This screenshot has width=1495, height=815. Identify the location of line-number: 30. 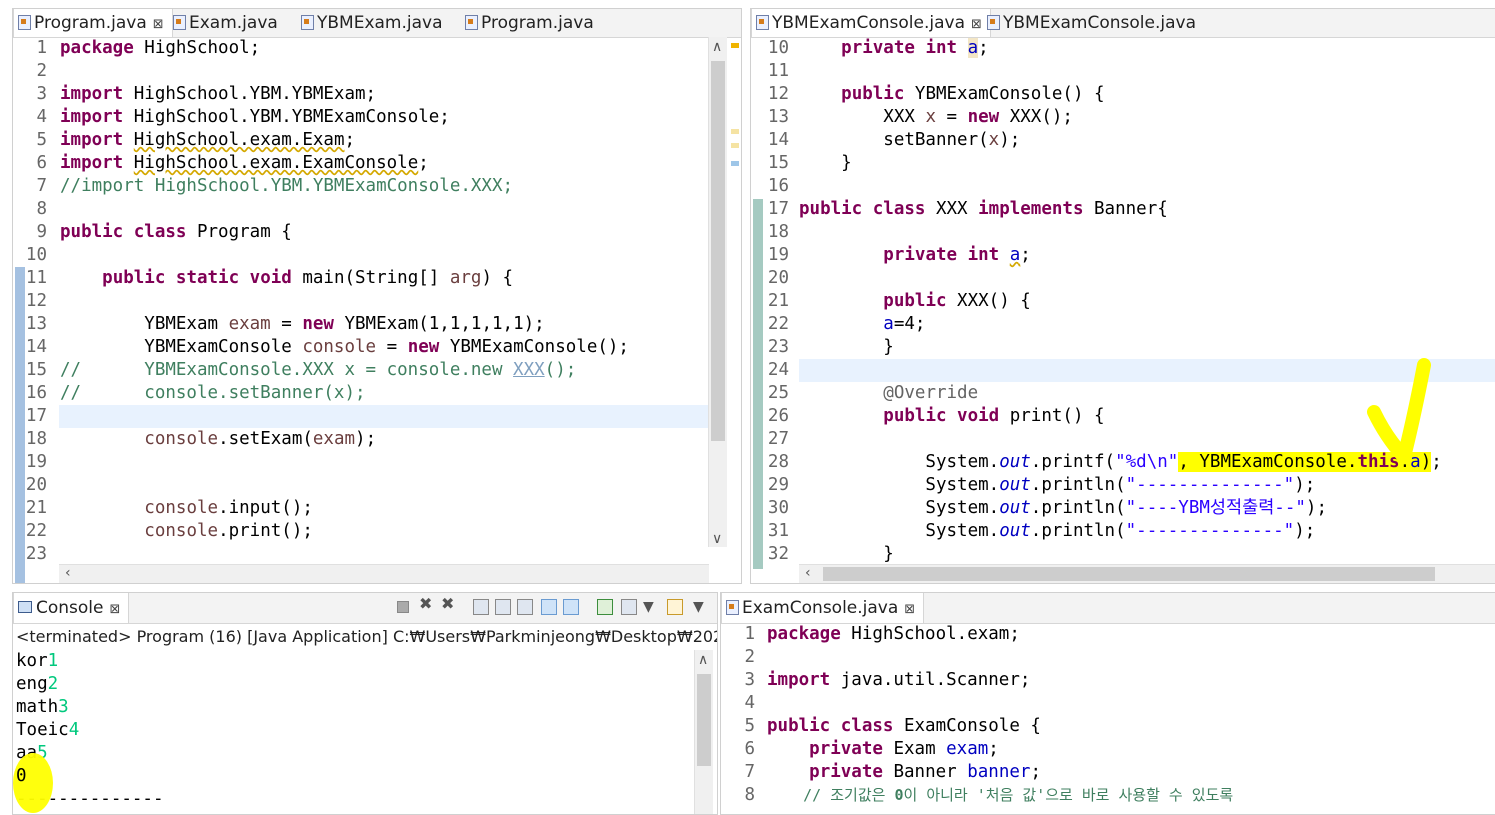
(778, 508).